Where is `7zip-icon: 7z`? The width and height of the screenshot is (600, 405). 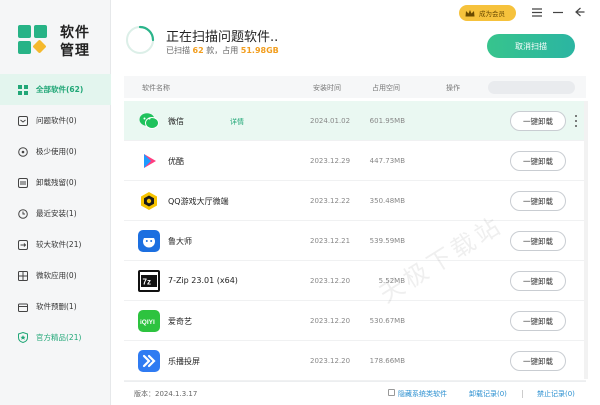 7zip-icon: 7z is located at coordinates (149, 281).